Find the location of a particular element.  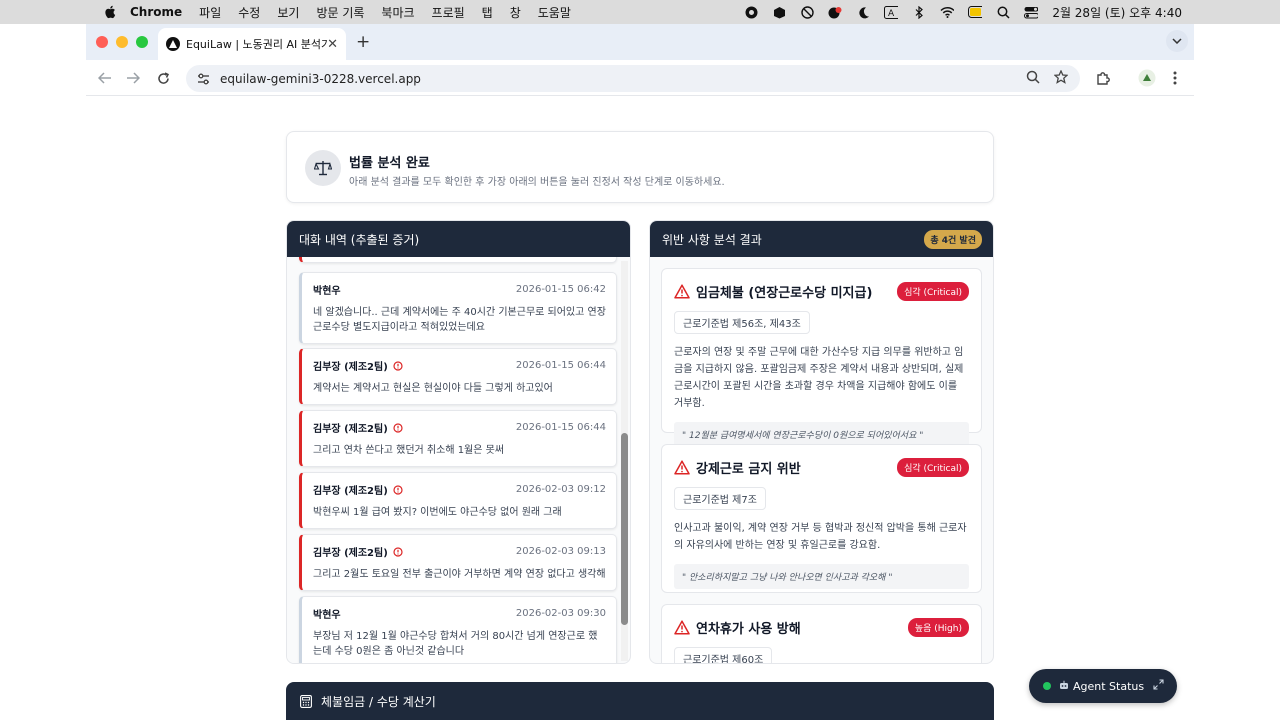

menu-history: 방문 기록 is located at coordinates (340, 12).